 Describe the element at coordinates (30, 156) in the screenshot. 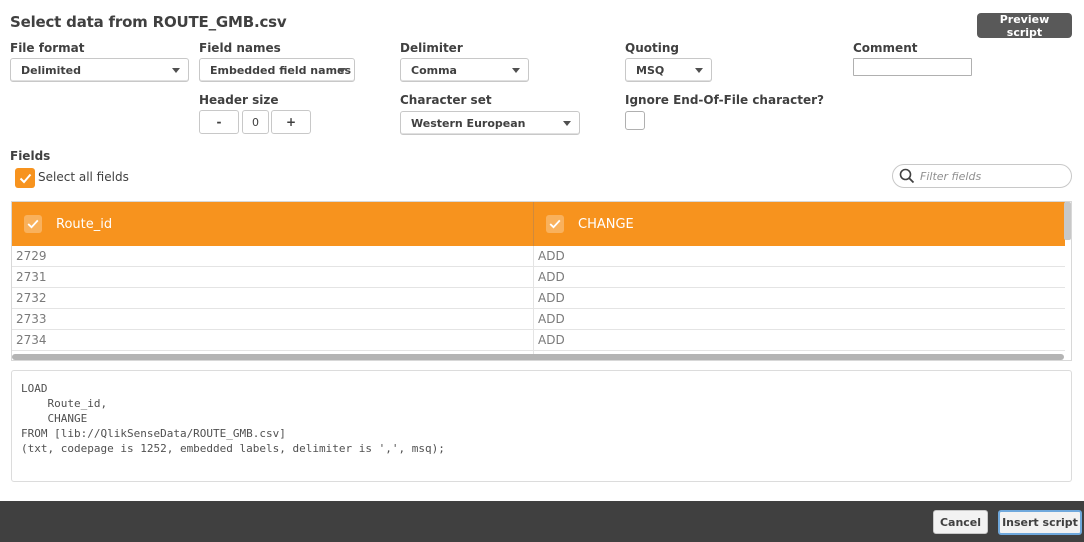

I see `fields-label: Fields` at that location.